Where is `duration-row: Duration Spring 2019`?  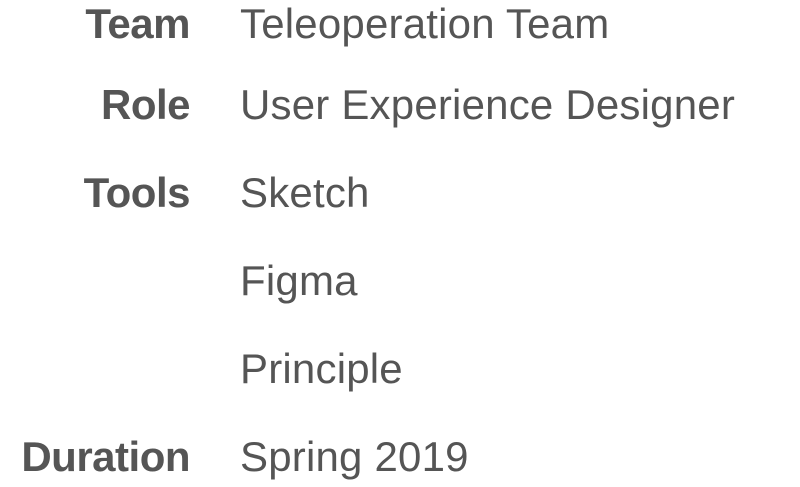
duration-row: Duration Spring 2019 is located at coordinates (400, 457).